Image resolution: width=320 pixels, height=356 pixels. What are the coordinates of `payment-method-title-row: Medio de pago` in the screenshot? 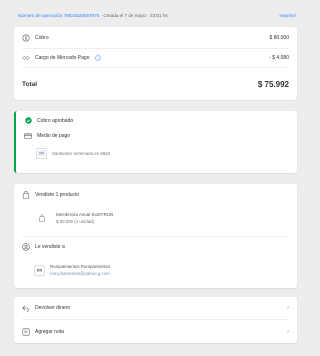 It's located at (156, 136).